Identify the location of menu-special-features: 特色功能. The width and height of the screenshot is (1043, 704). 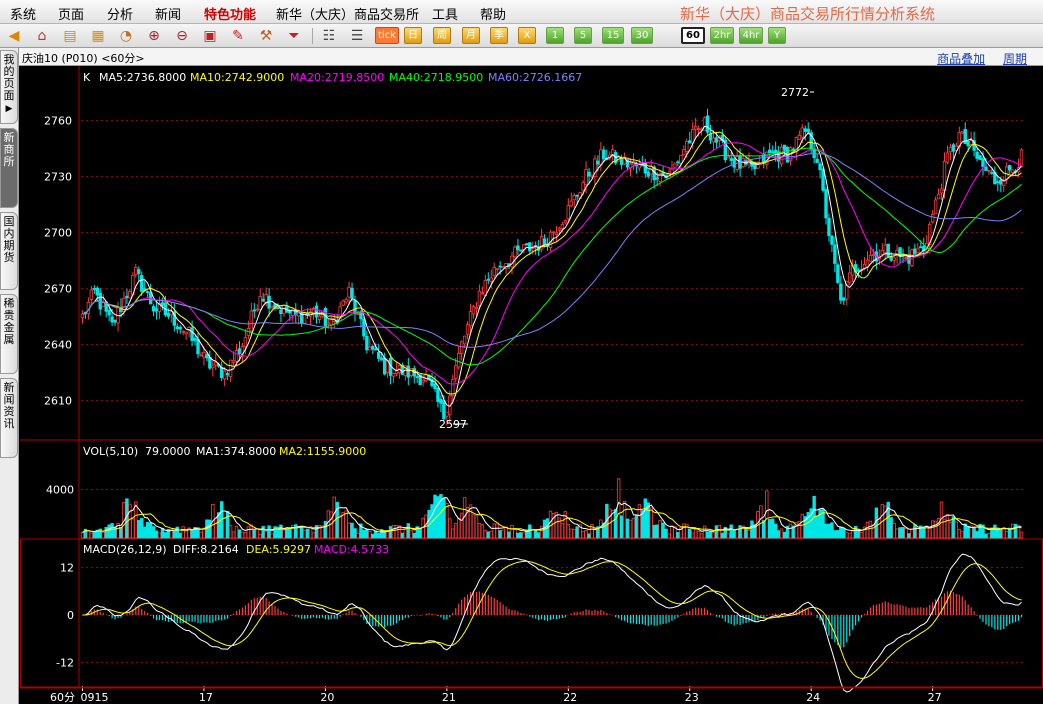
(230, 13).